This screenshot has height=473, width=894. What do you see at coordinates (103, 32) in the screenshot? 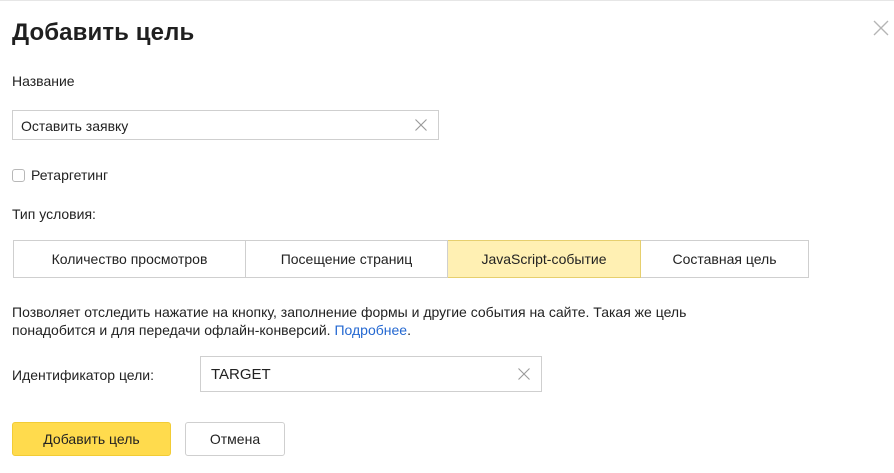
I see `dialog-title: Добавить цель` at bounding box center [103, 32].